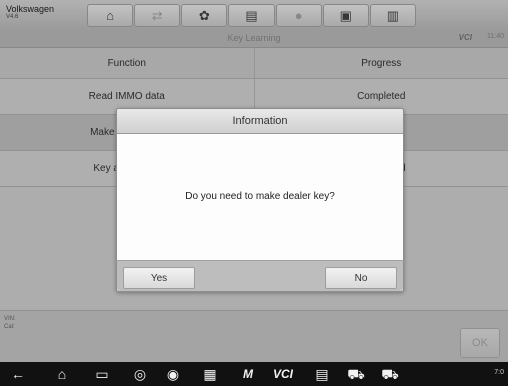  What do you see at coordinates (18, 374) in the screenshot?
I see `back-icon: ←` at bounding box center [18, 374].